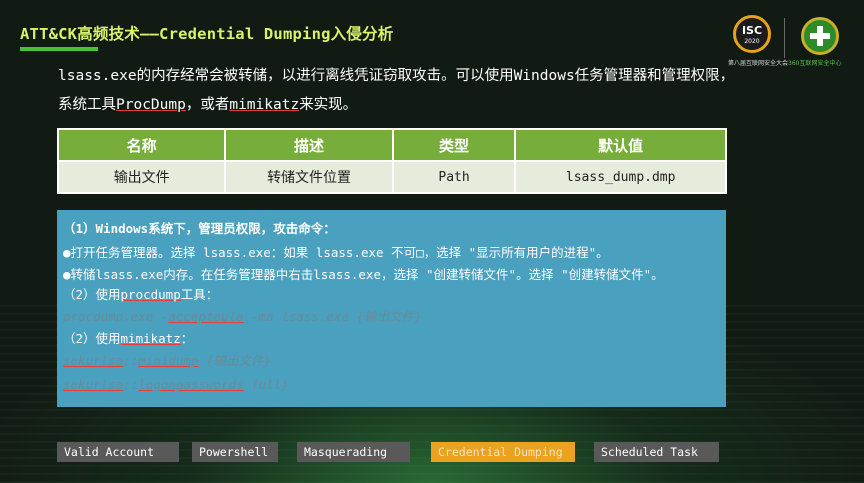 This screenshot has width=864, height=483. Describe the element at coordinates (150, 294) in the screenshot. I see `step-procdump-tool: procdump` at that location.